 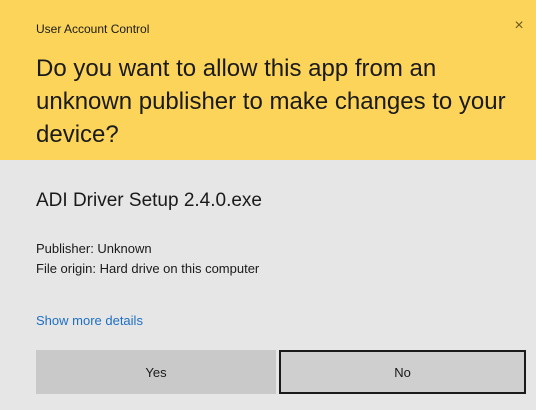 What do you see at coordinates (89, 320) in the screenshot?
I see `show-more-details-link: Show more details` at bounding box center [89, 320].